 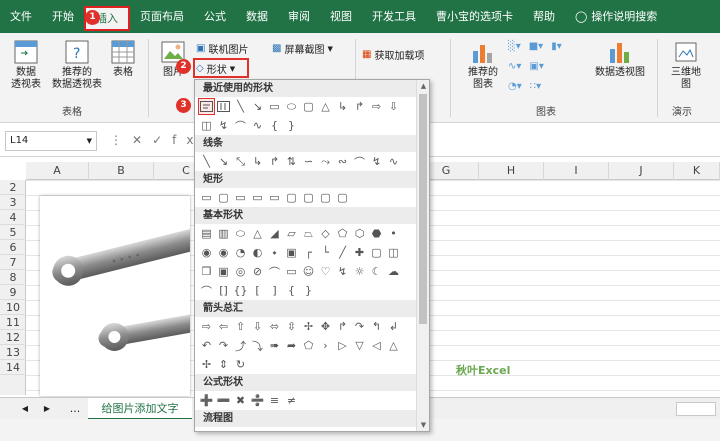 What do you see at coordinates (13, 232) in the screenshot?
I see `row-header: 5` at bounding box center [13, 232].